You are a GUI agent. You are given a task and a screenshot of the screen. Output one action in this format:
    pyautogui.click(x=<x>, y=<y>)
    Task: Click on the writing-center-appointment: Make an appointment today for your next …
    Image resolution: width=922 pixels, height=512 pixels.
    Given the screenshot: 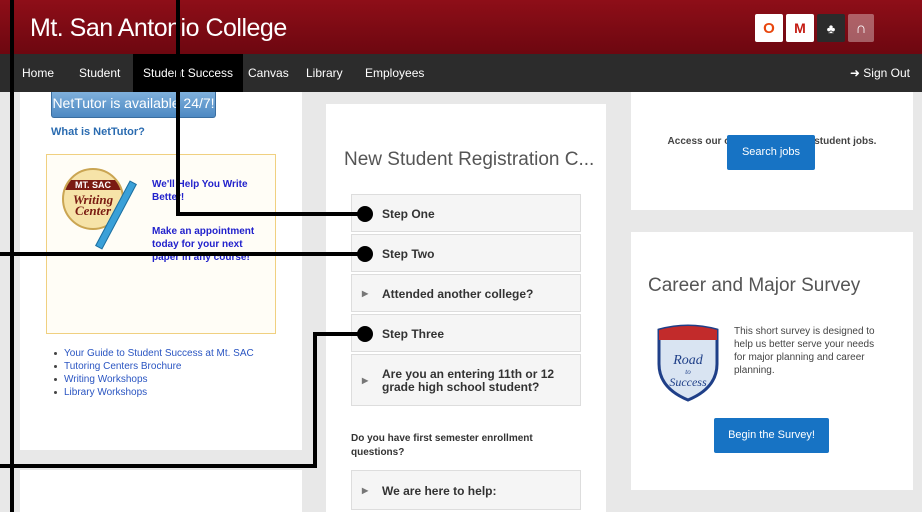 What is the action you would take?
    pyautogui.click(x=209, y=244)
    